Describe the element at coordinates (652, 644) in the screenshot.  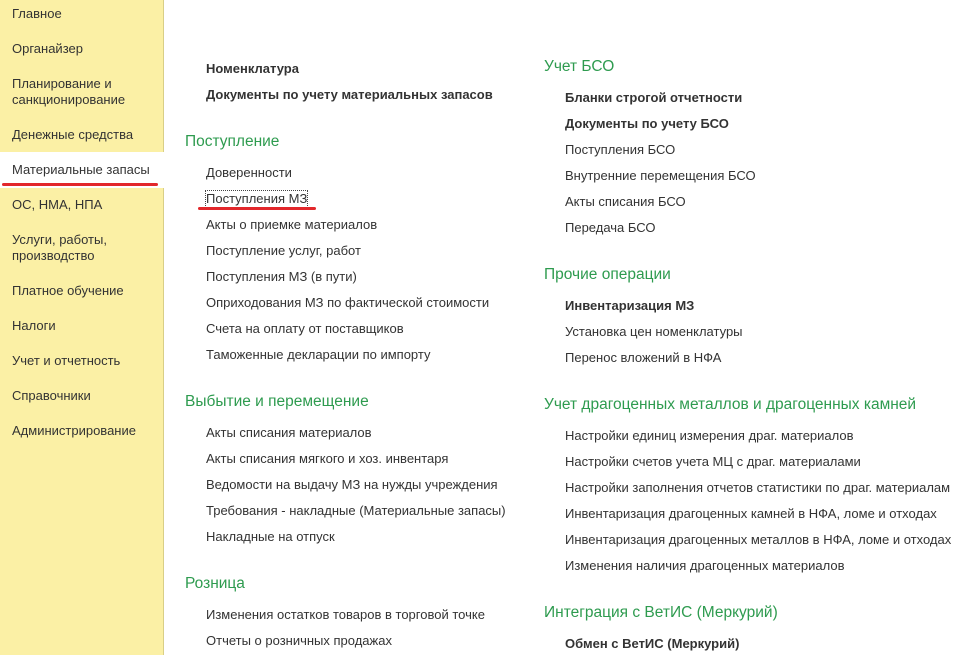
I see `link-vetis-exchange: Обмен с ВетИС (Меркурий)` at that location.